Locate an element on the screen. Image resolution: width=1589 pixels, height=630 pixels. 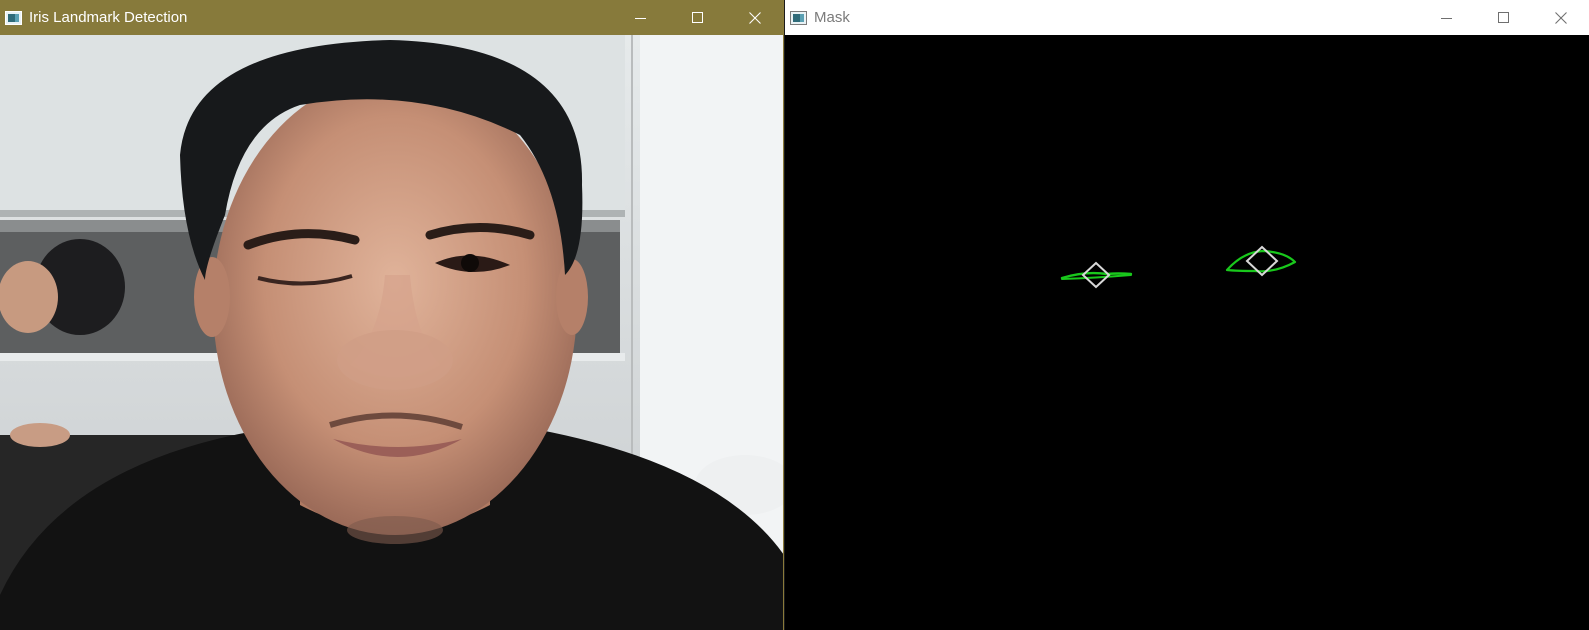
window-title: Mask is located at coordinates (832, 17).